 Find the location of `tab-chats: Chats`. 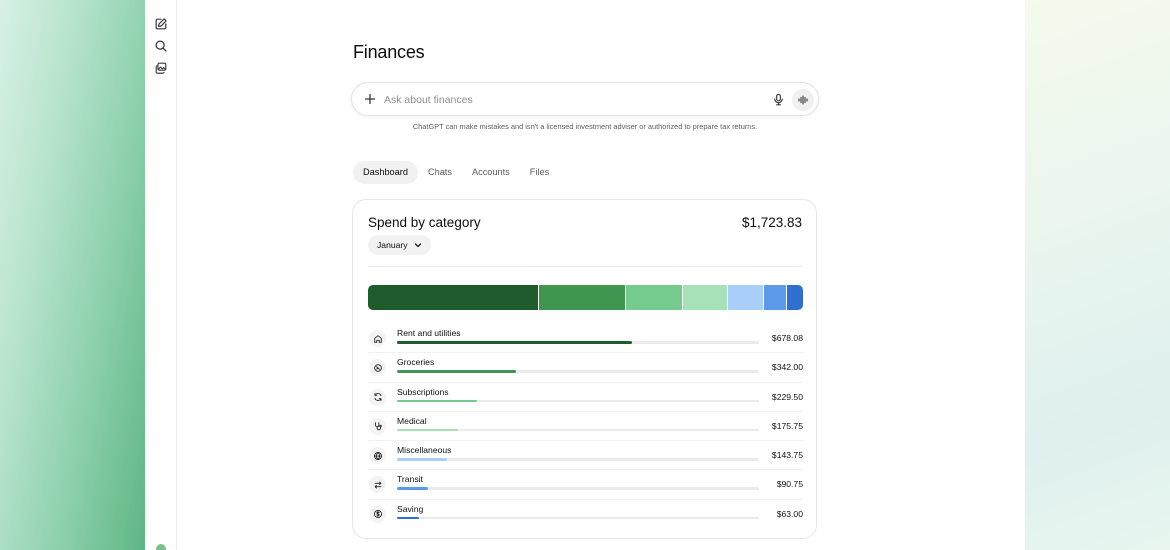

tab-chats: Chats is located at coordinates (440, 172).